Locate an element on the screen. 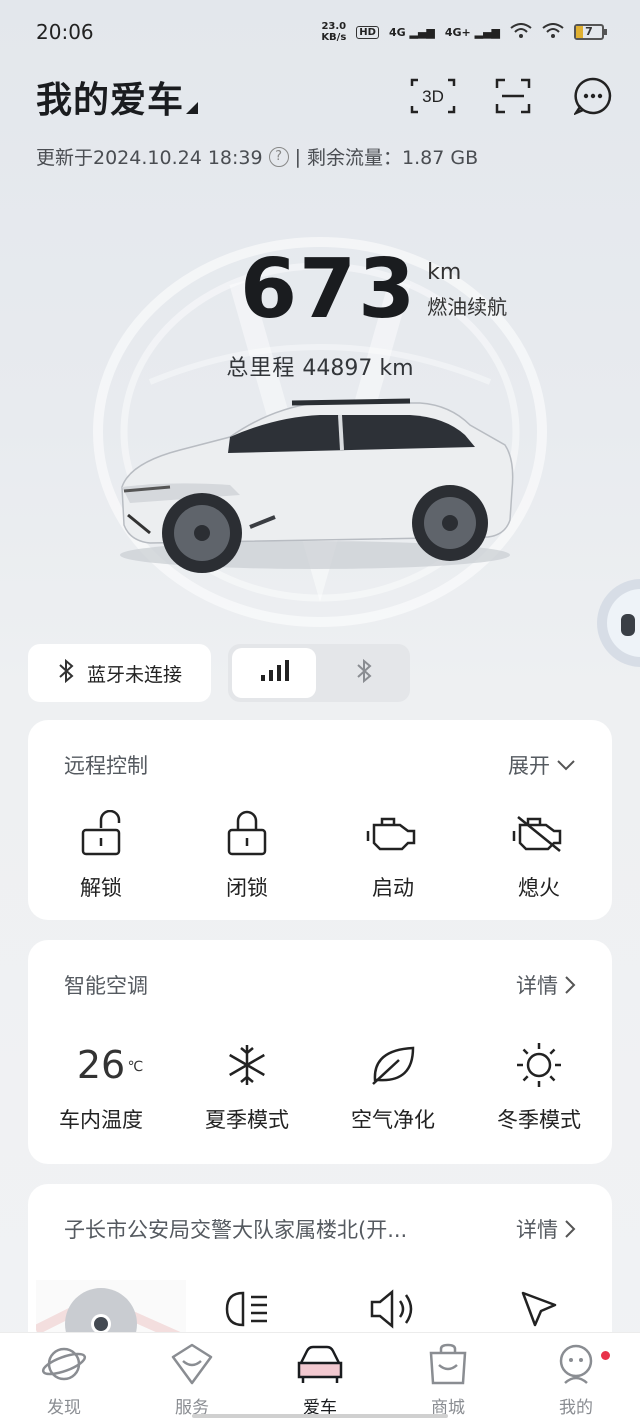 The image size is (640, 1422). assistant-float-button is located at coordinates (618, 623).